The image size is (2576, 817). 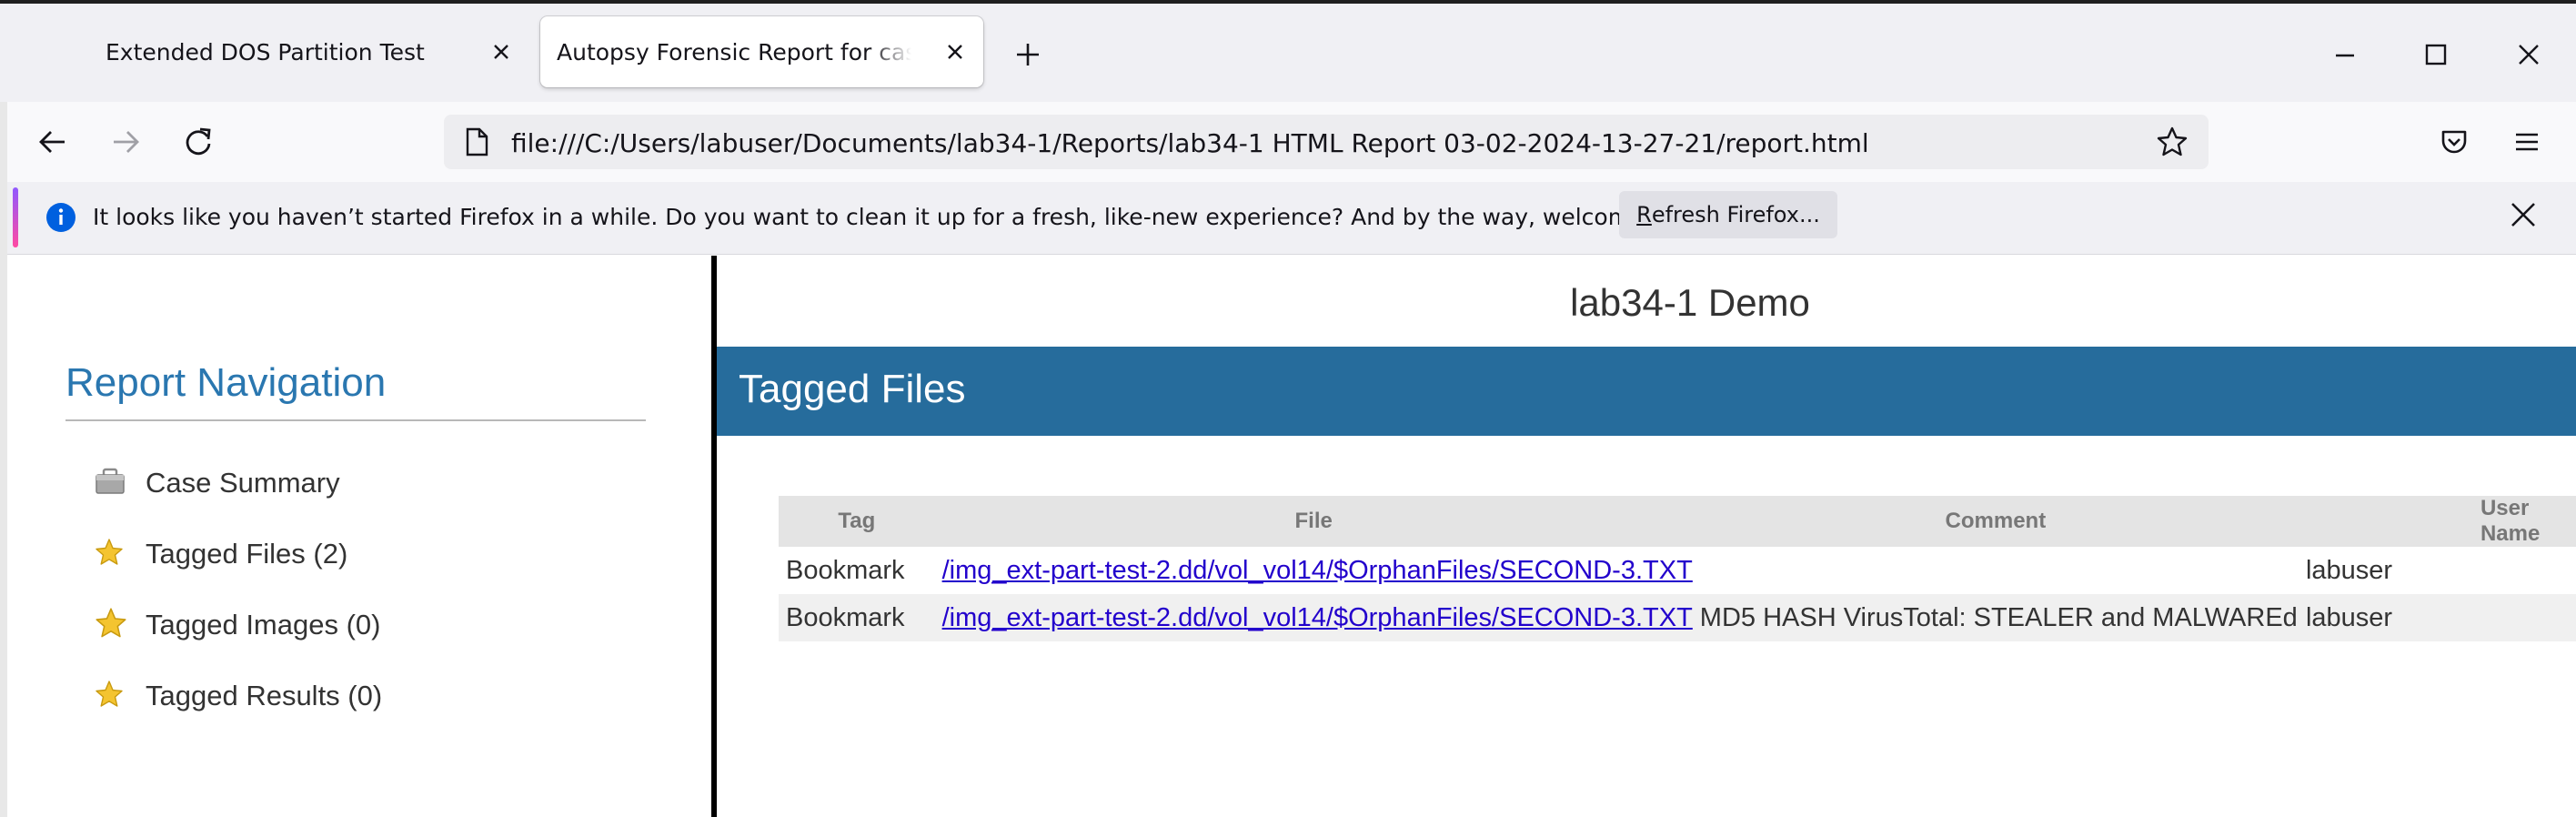 I want to click on tab-autopsy-report: Autopsy Forensic Report for case lab34-1, so click(x=761, y=52).